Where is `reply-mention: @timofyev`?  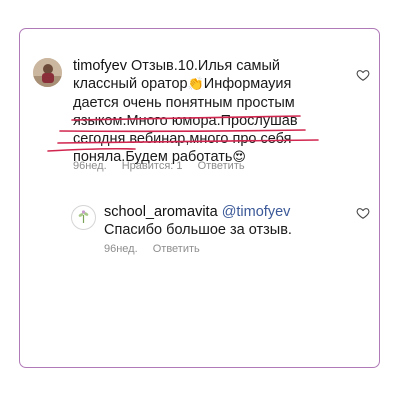 reply-mention: @timofyev is located at coordinates (256, 212).